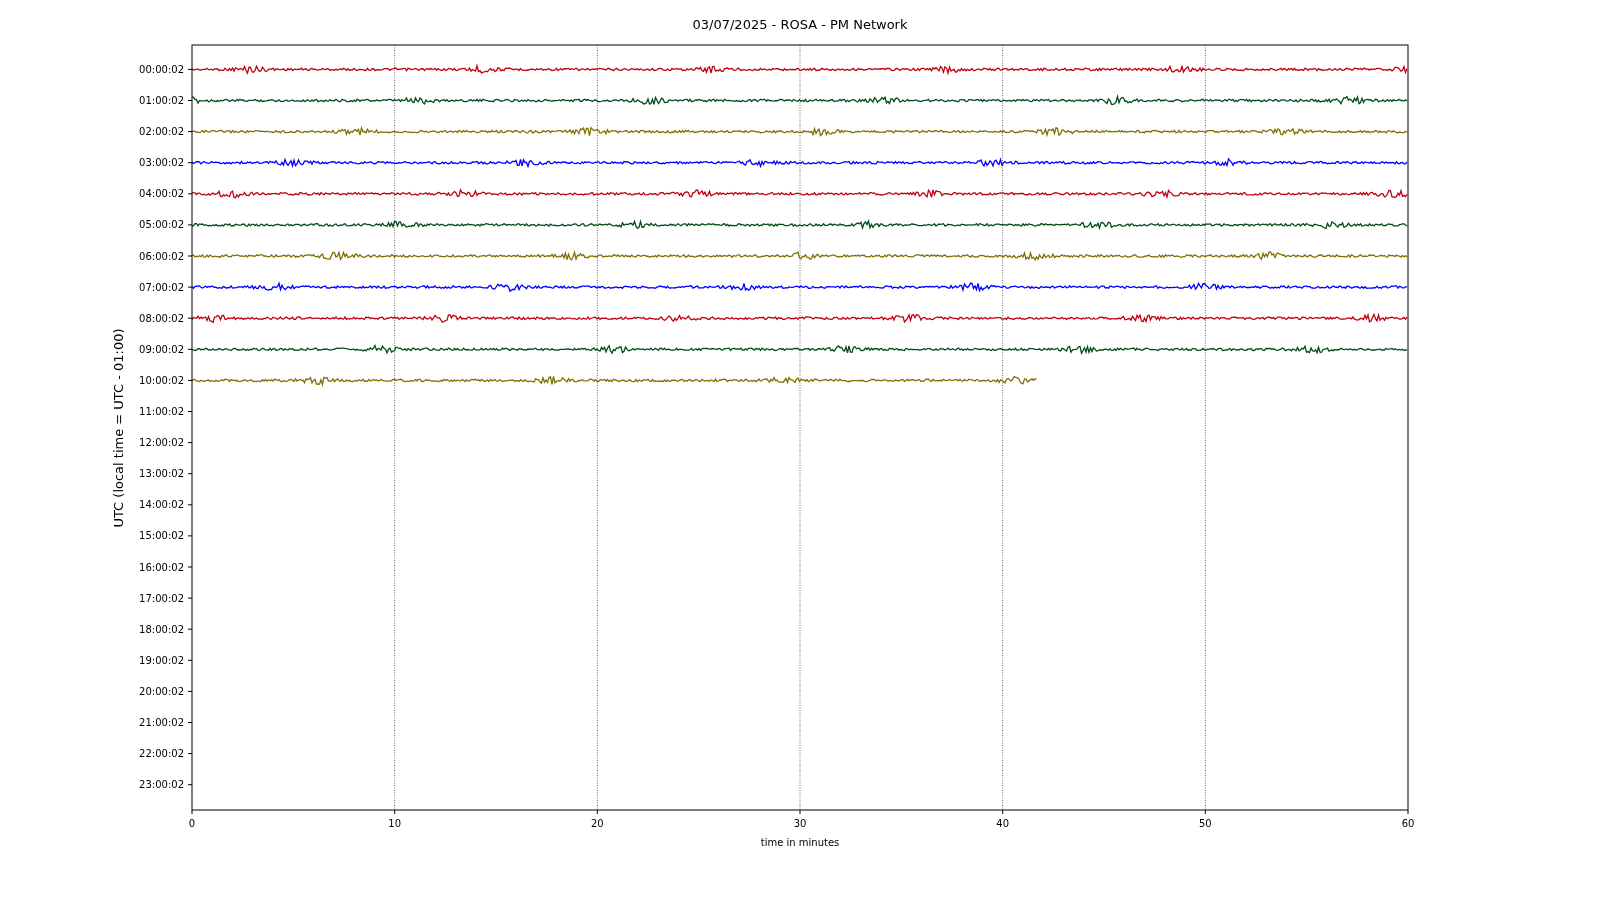 The image size is (1600, 900). Describe the element at coordinates (161, 691) in the screenshot. I see `tick-label: 20:00:02` at that location.